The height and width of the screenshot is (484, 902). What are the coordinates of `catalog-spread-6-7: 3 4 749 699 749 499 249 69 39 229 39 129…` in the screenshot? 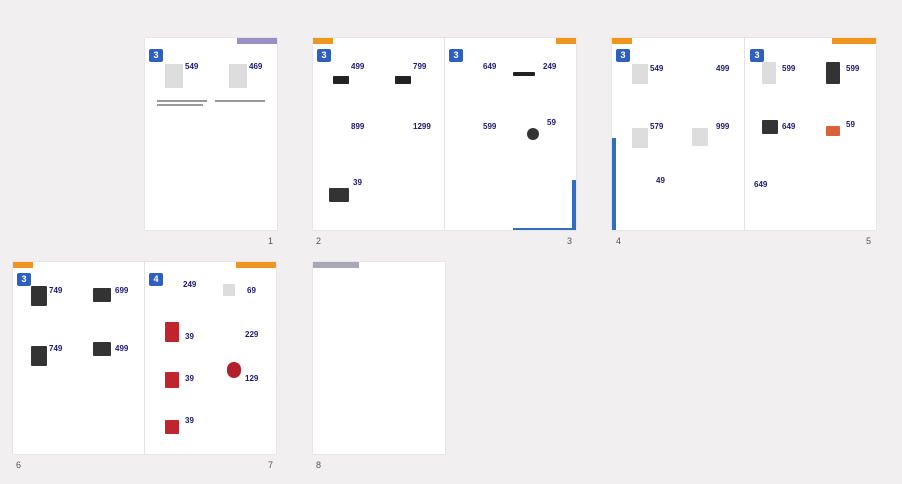 It's located at (144, 358).